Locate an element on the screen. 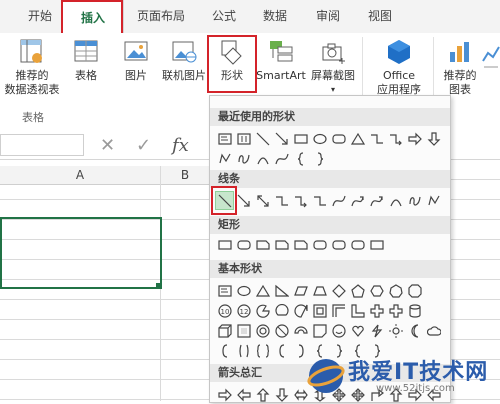 This screenshot has width=500, height=404. recommended-charts-button: 推荐的 图表 is located at coordinates (460, 67).